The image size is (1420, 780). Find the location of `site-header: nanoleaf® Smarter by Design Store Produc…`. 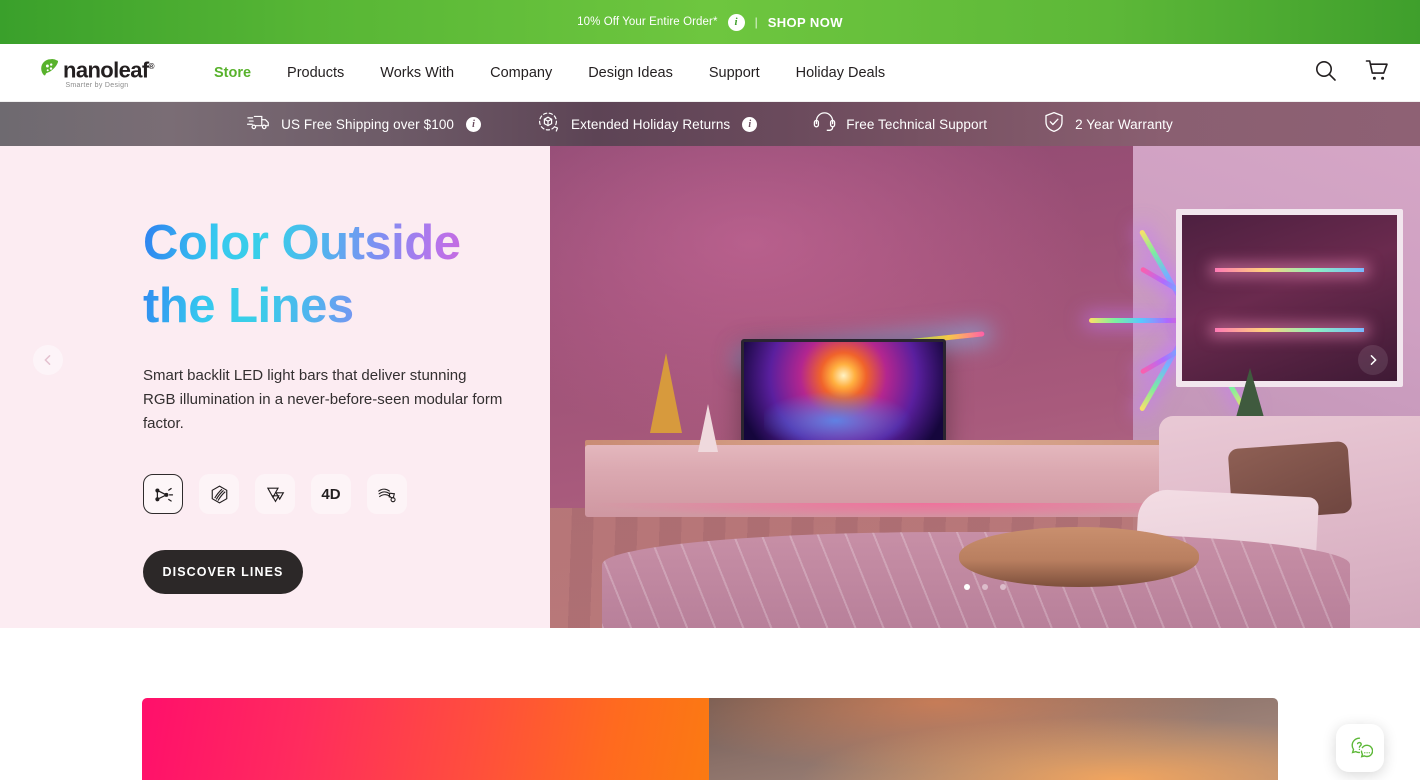

site-header: nanoleaf® Smarter by Design Store Produc… is located at coordinates (710, 73).